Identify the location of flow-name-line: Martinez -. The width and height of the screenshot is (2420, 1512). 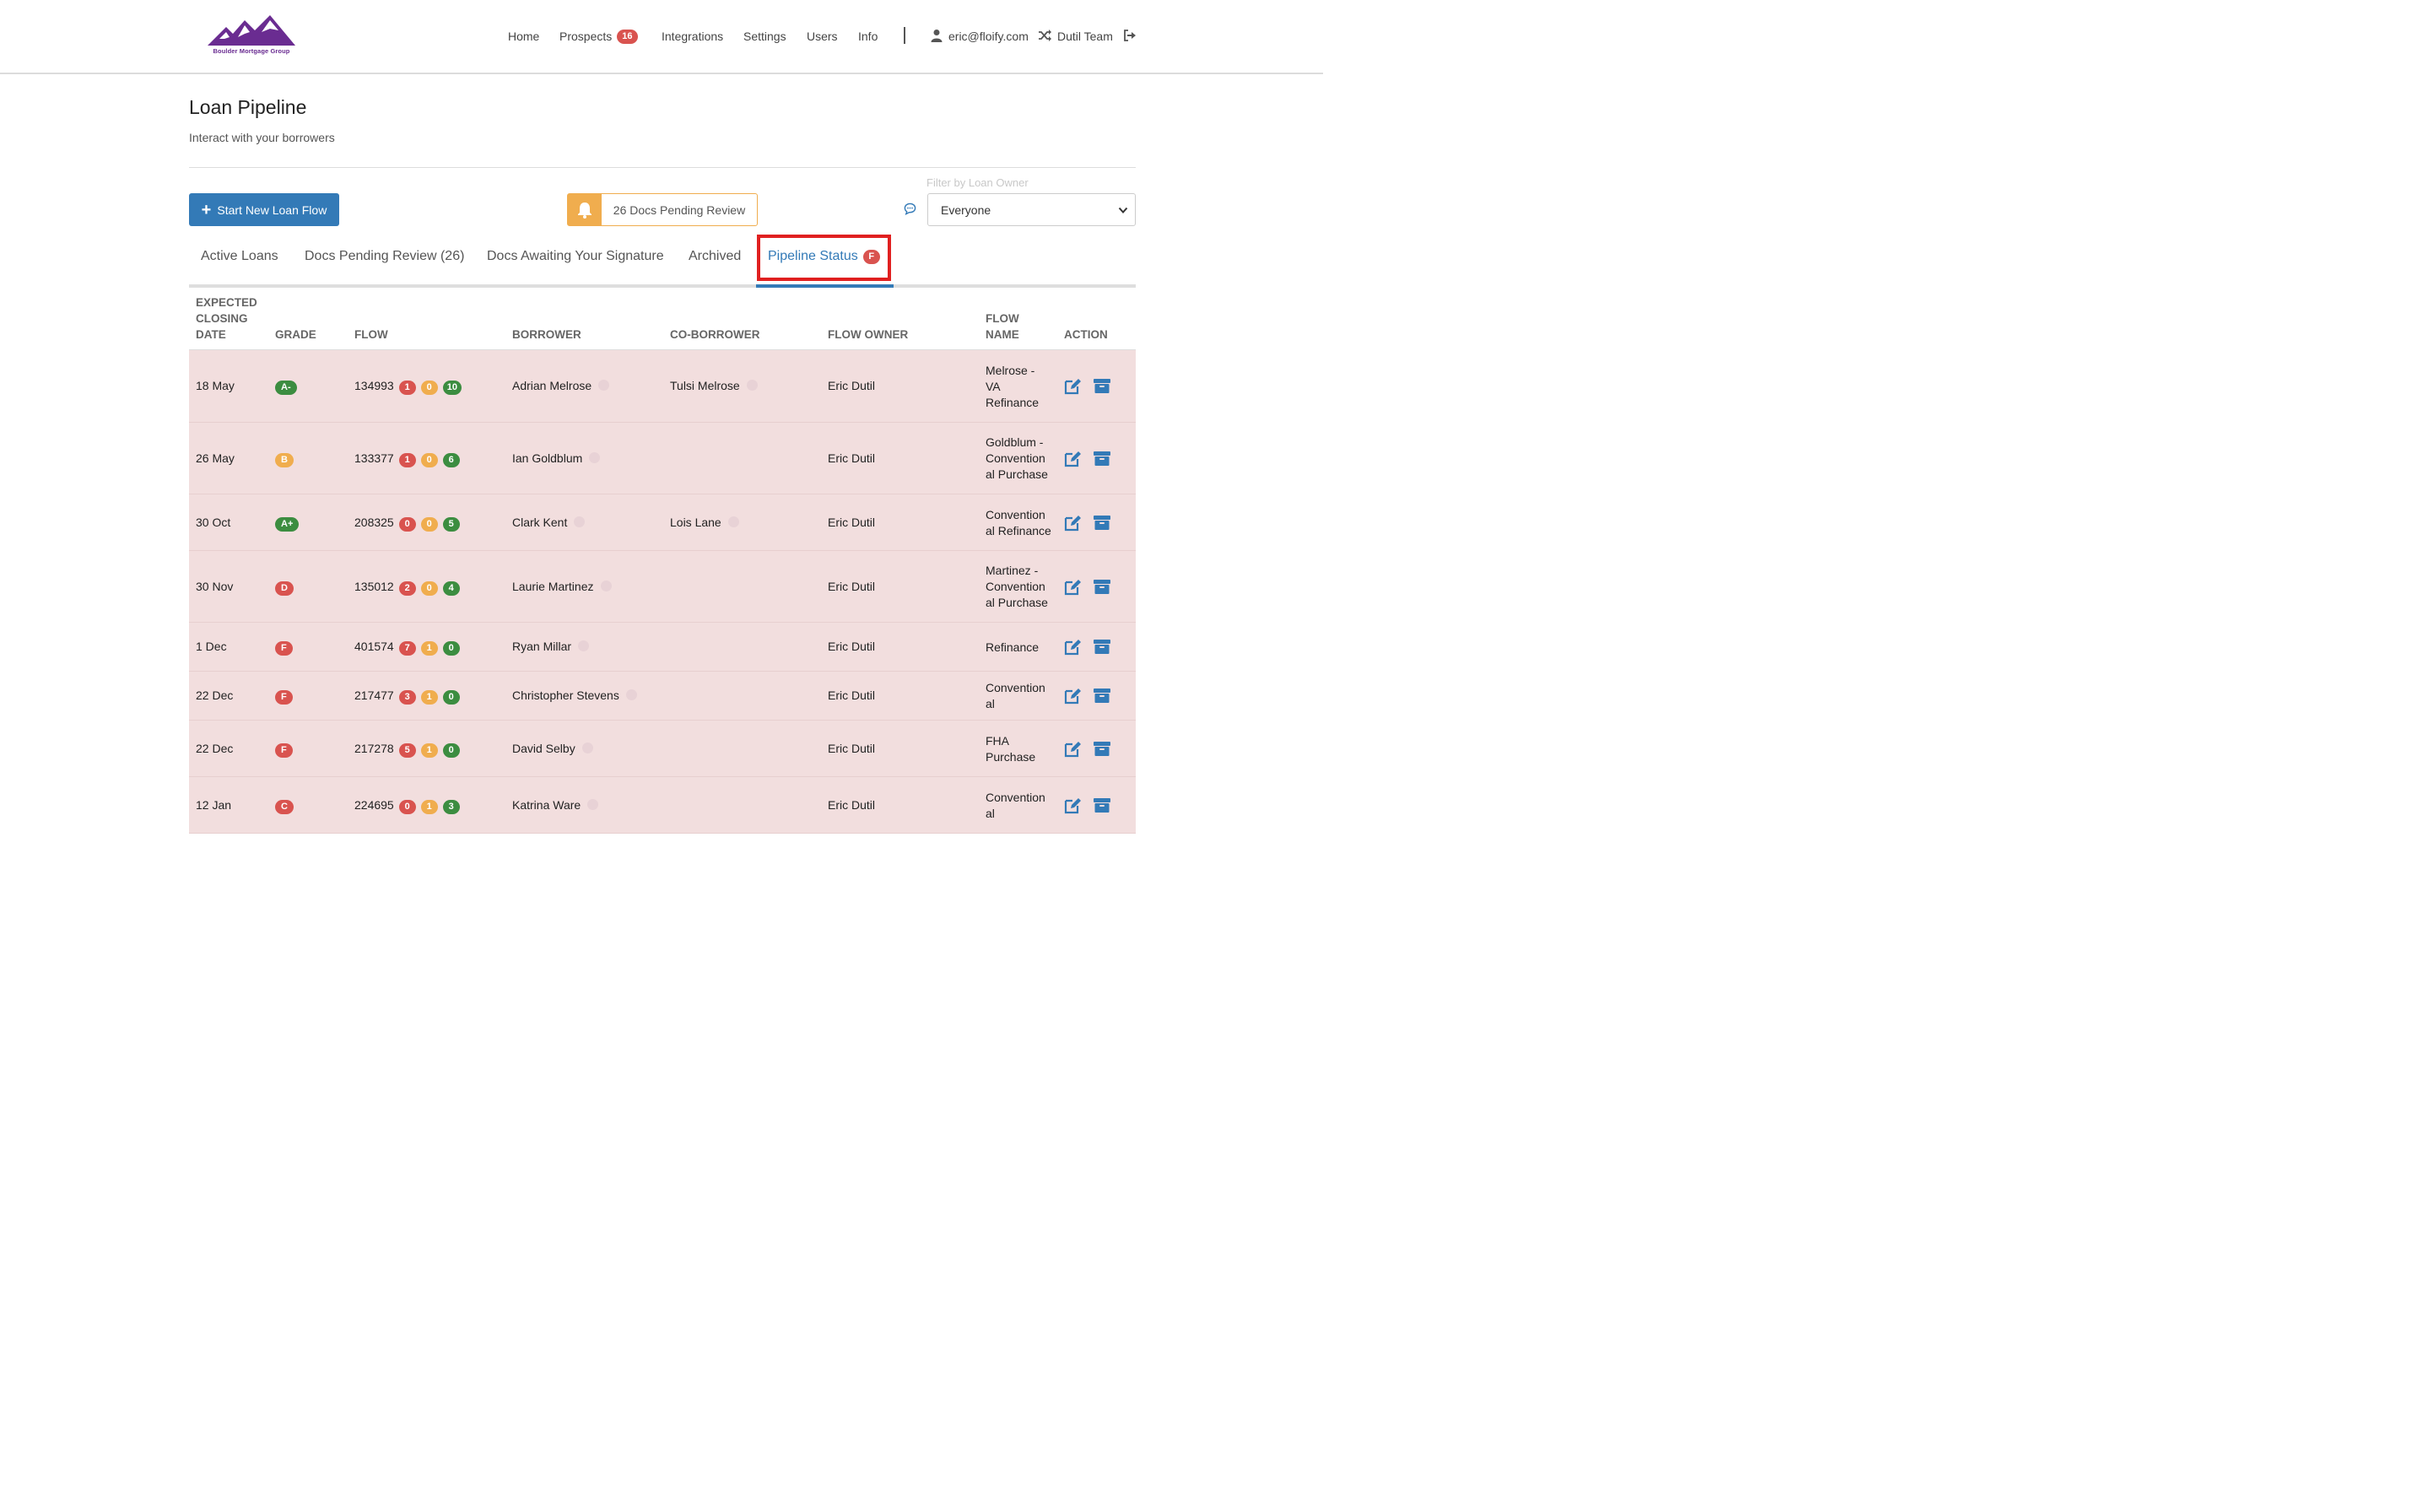
(1012, 570).